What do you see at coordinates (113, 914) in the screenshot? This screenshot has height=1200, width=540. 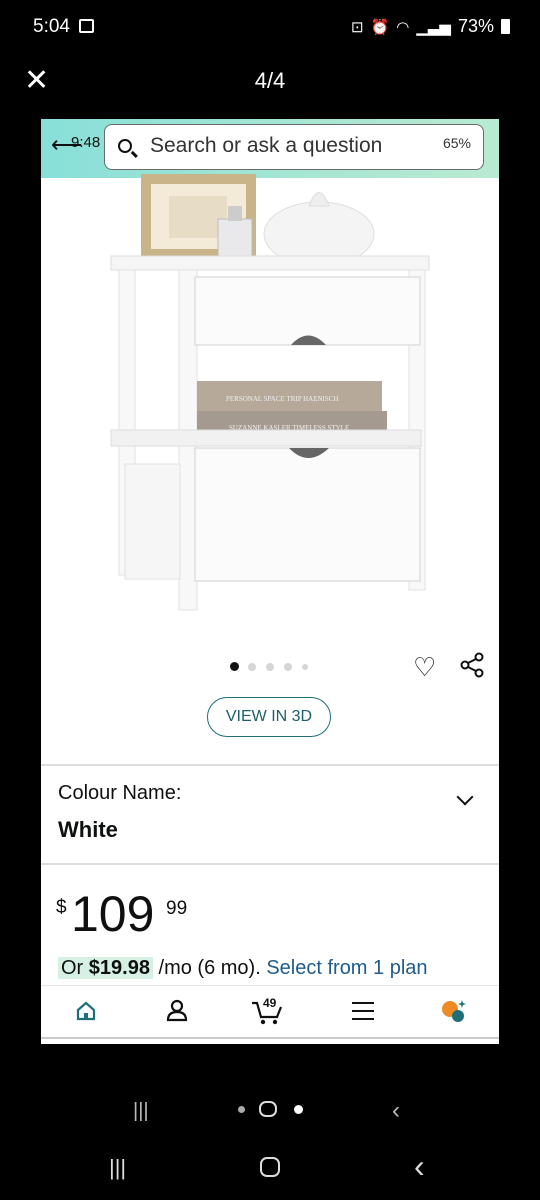 I see `price-whole: 109` at bounding box center [113, 914].